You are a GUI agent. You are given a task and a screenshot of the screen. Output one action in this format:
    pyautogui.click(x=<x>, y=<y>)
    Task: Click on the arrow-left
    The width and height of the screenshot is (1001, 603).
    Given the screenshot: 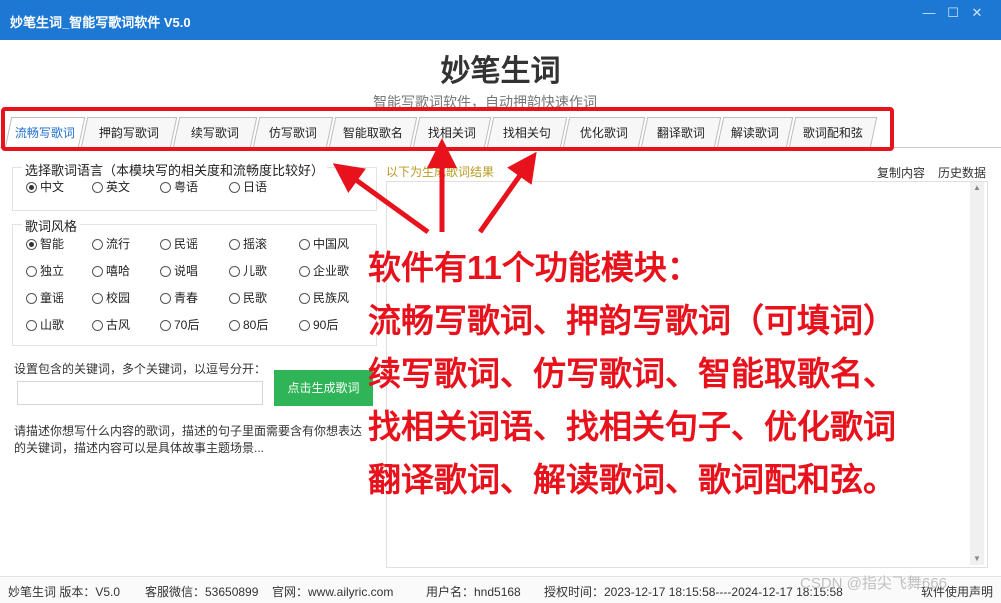 What is the action you would take?
    pyautogui.click(x=381, y=199)
    